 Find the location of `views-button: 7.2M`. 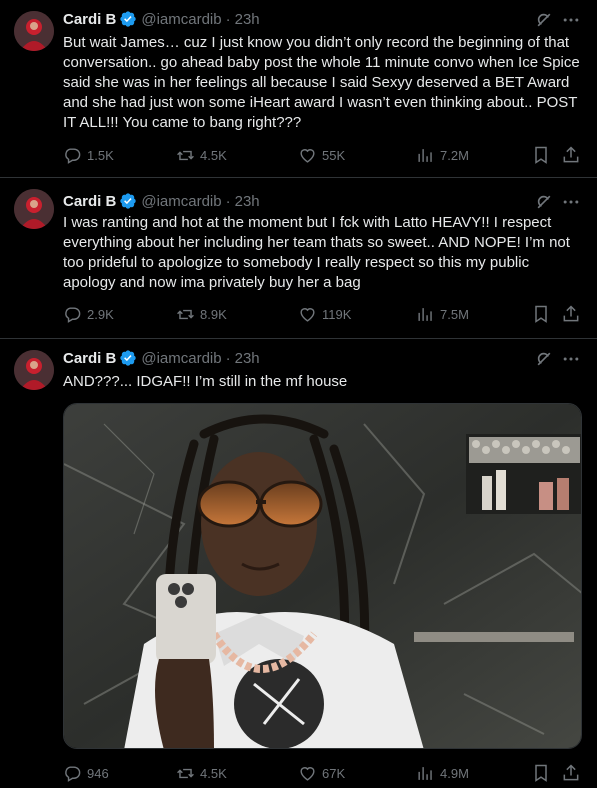

views-button: 7.2M is located at coordinates (442, 155).